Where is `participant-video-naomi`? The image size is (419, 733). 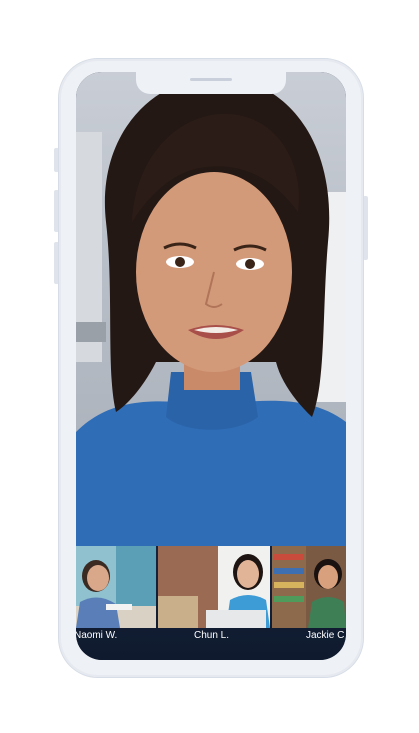
participant-video-naomi is located at coordinates (116, 587).